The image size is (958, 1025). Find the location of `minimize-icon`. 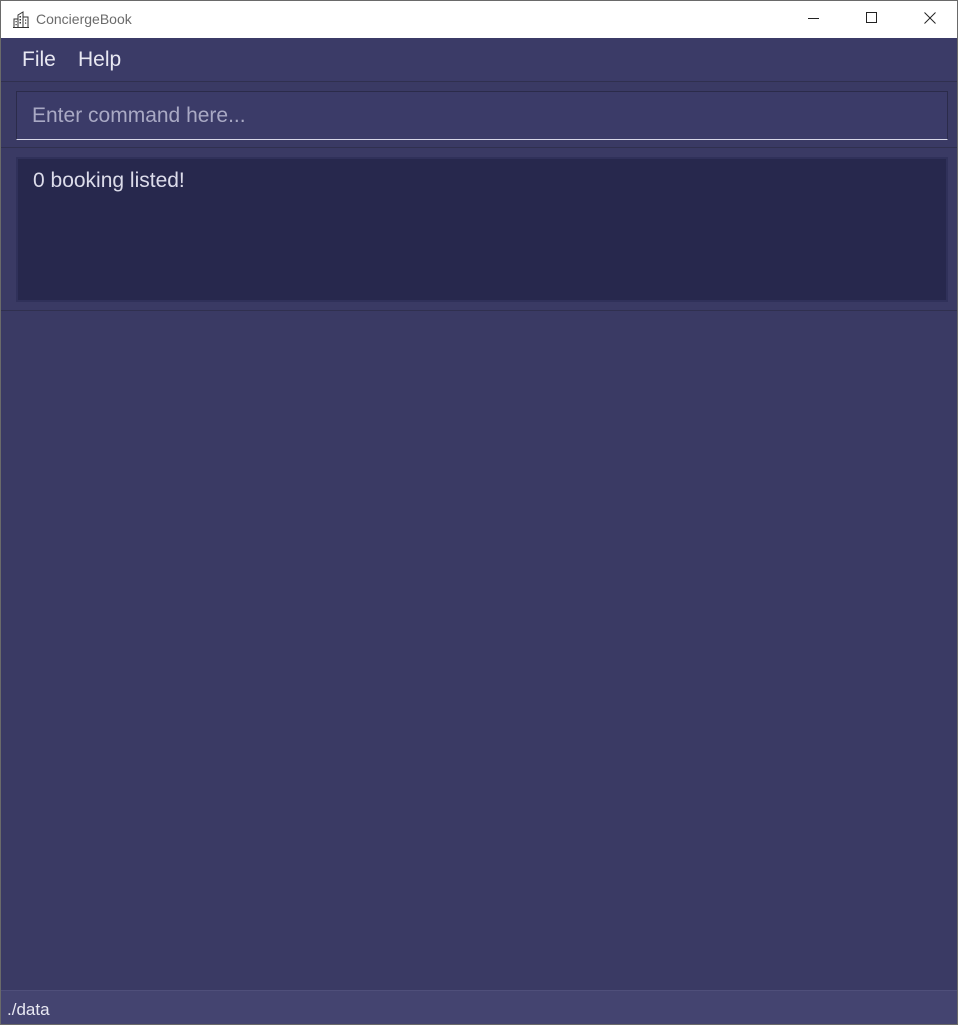

minimize-icon is located at coordinates (814, 20).